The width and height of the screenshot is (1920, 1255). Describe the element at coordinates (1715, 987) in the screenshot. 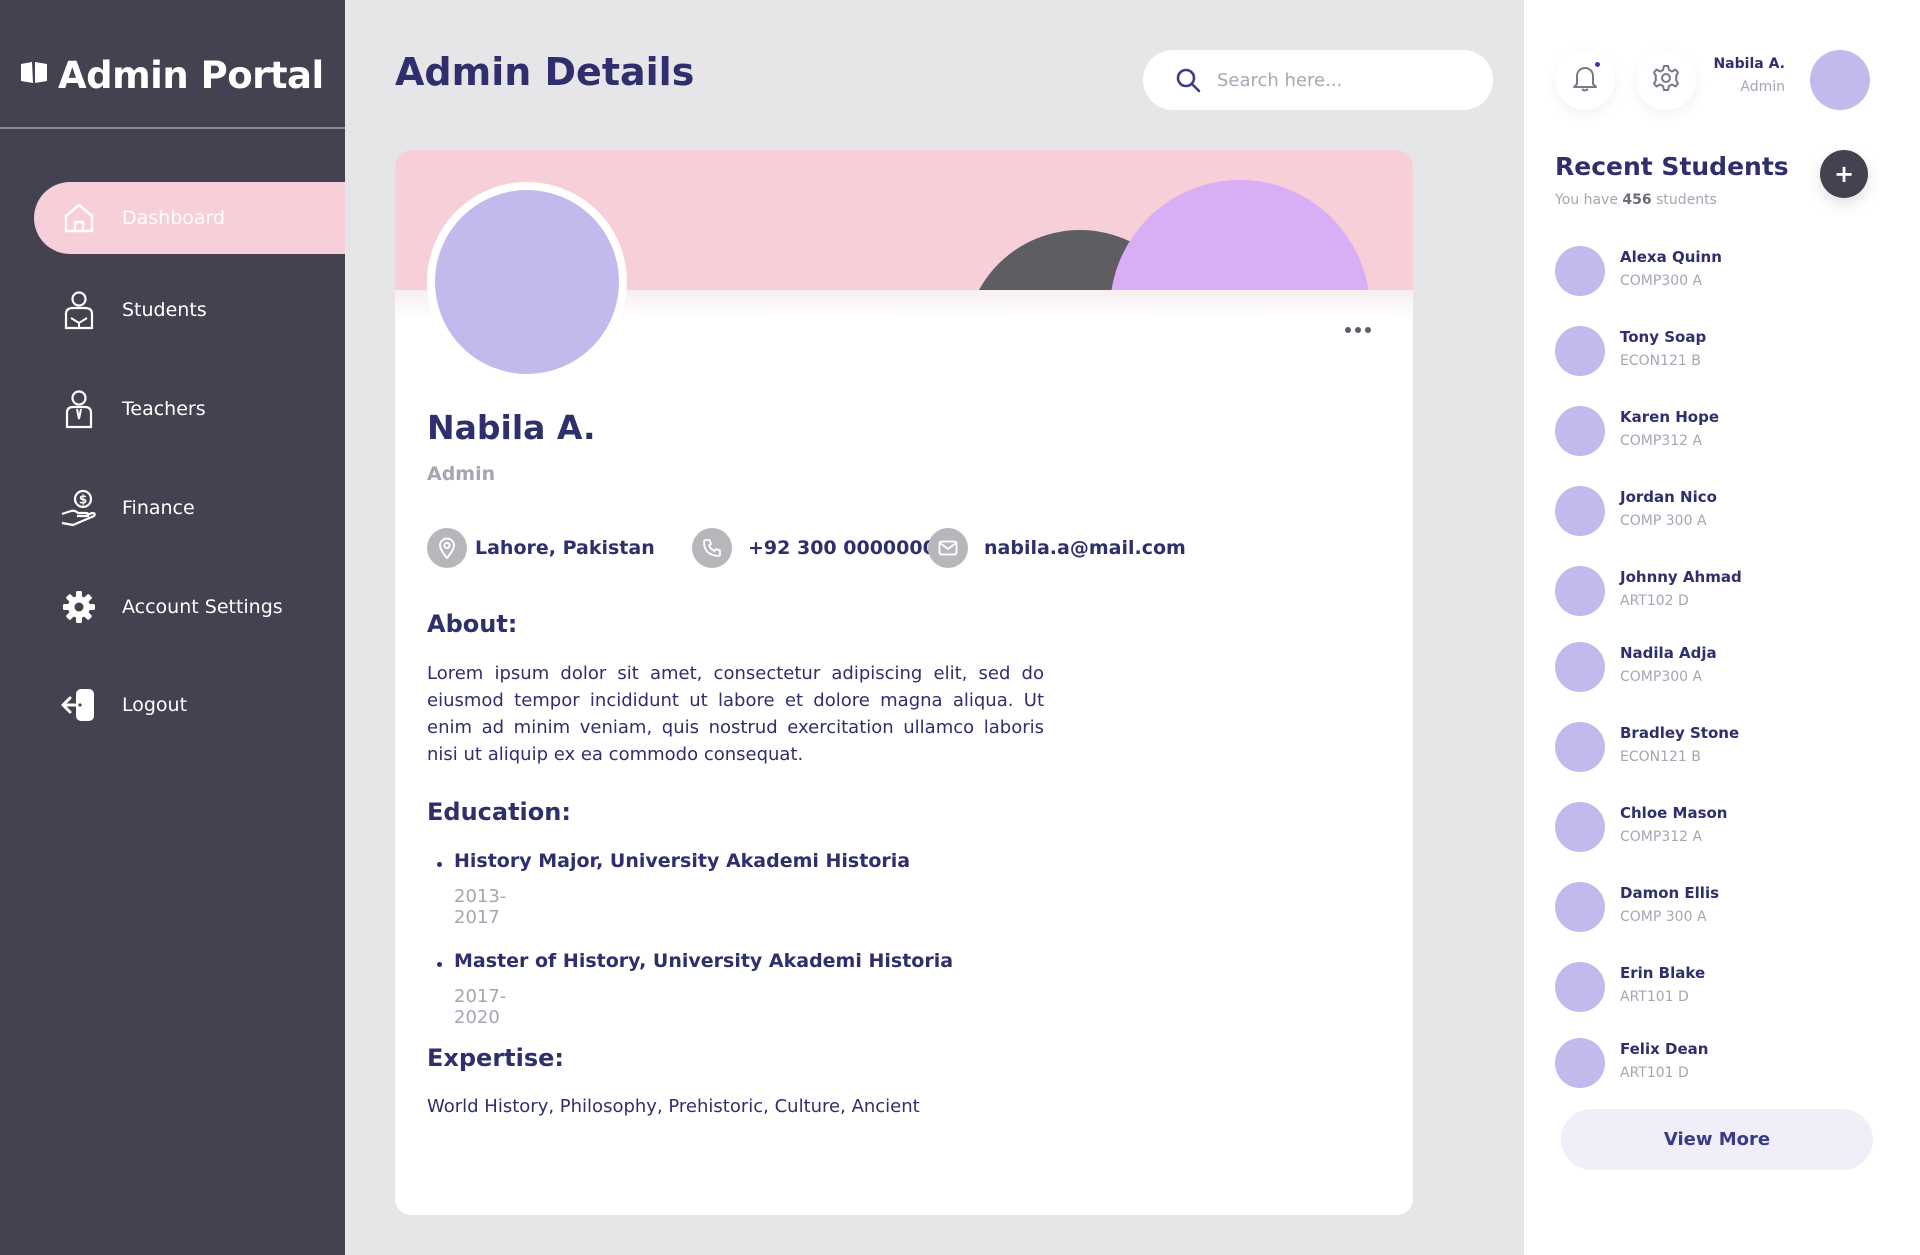

I see `student-item: Erin Blake ART101 D` at that location.